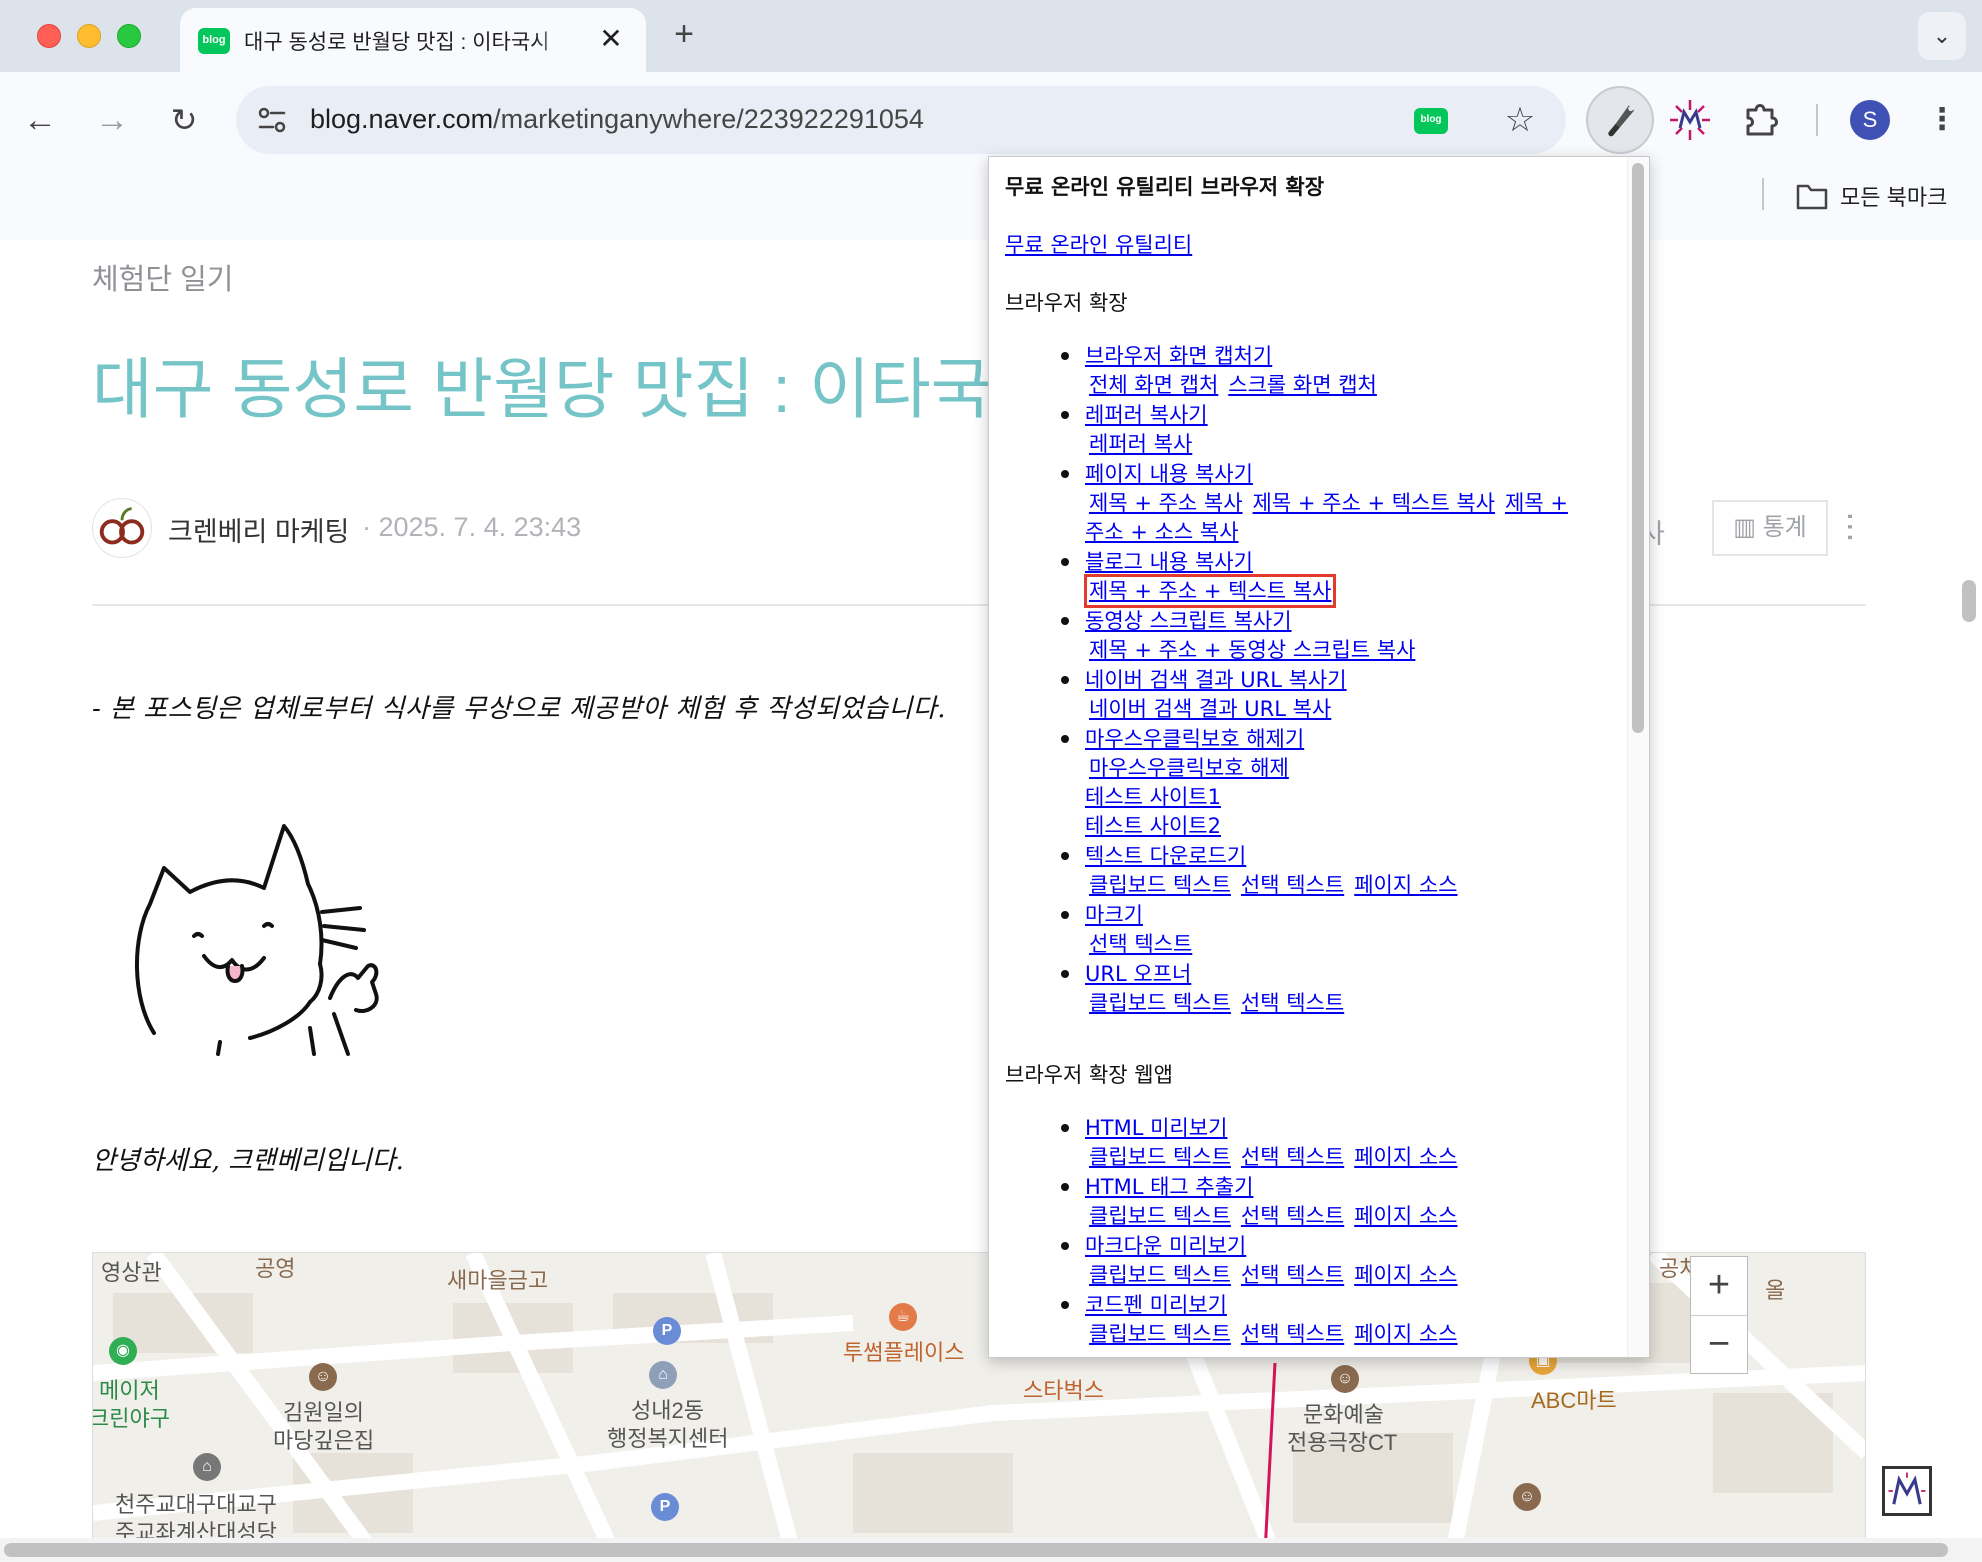 The height and width of the screenshot is (1562, 1982). Describe the element at coordinates (123, 1351) in the screenshot. I see `map-pin-icon: ◉` at that location.